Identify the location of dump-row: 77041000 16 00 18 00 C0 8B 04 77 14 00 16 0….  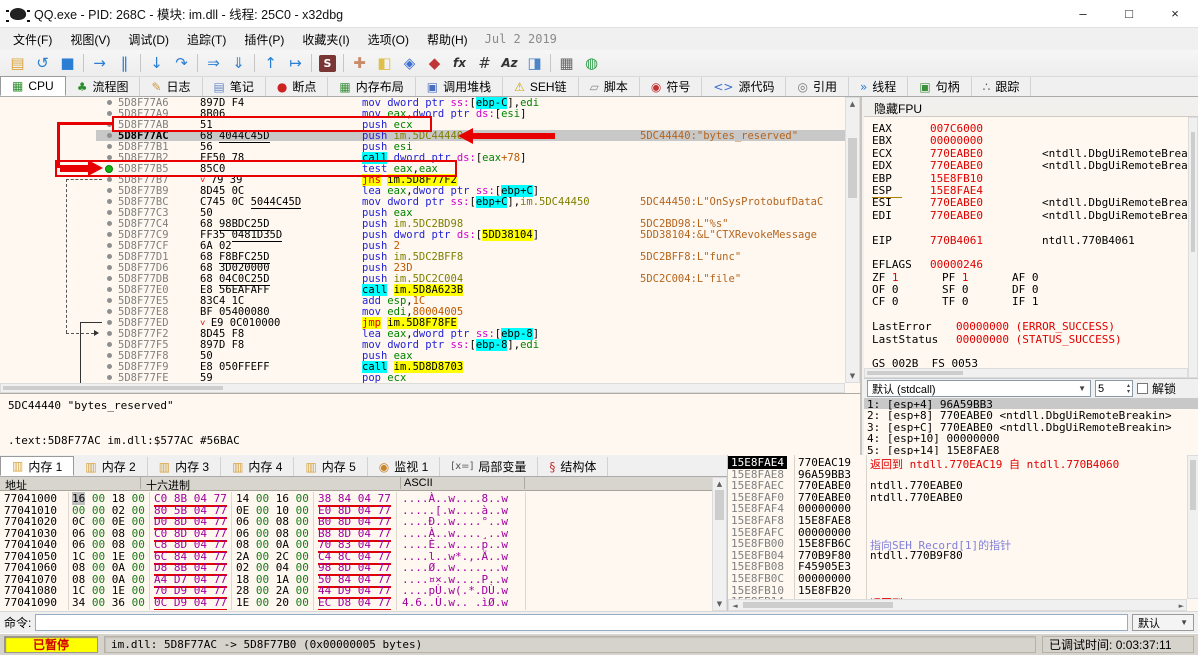
(356, 499).